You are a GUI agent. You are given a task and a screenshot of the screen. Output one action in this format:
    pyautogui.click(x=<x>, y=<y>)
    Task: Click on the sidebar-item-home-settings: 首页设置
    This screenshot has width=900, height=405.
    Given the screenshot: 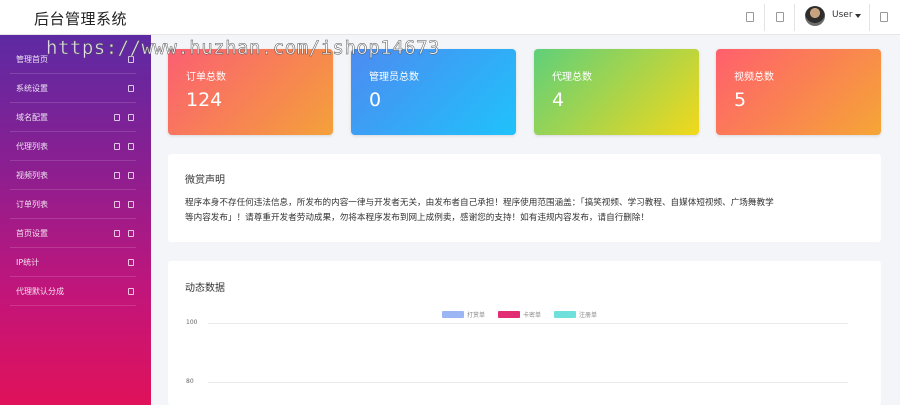 What is the action you would take?
    pyautogui.click(x=73, y=233)
    